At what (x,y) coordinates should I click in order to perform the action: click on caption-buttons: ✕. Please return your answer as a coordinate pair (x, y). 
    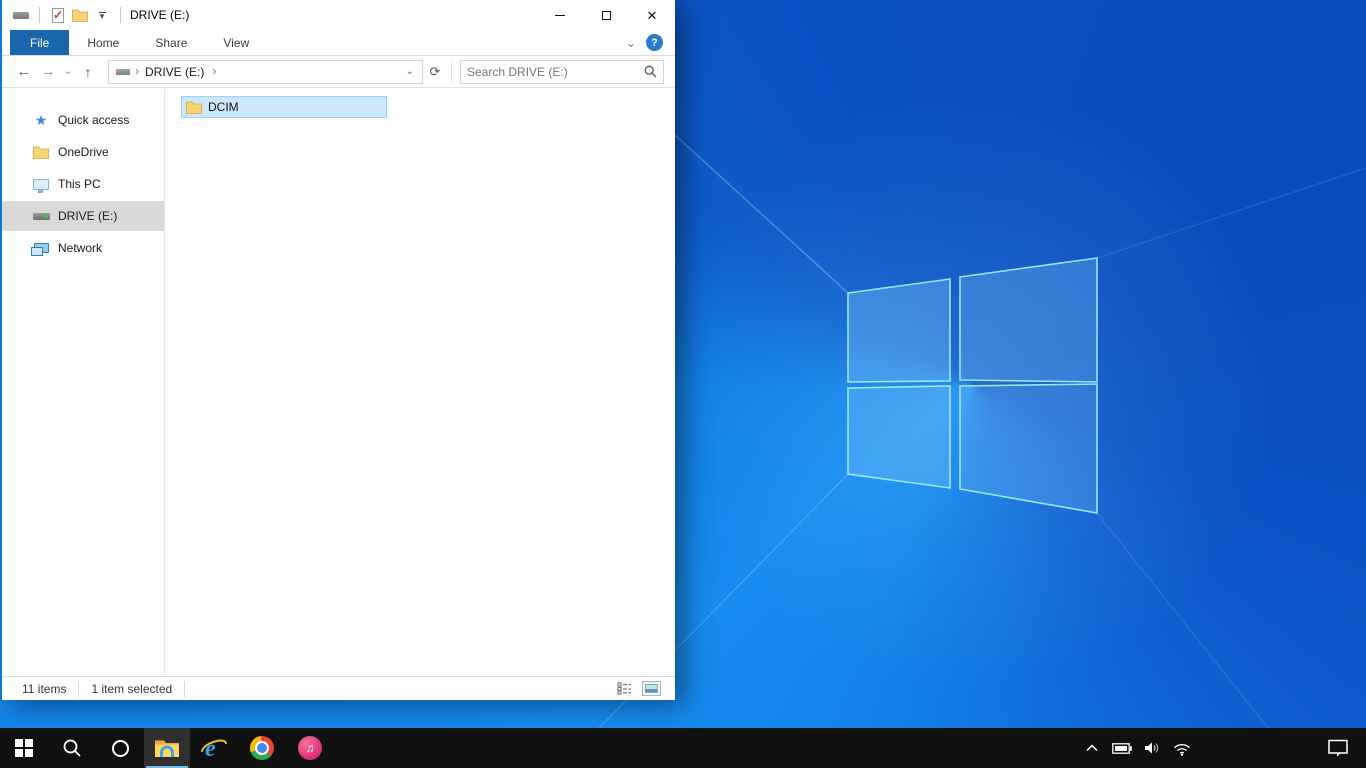
    Looking at the image, I should click on (606, 15).